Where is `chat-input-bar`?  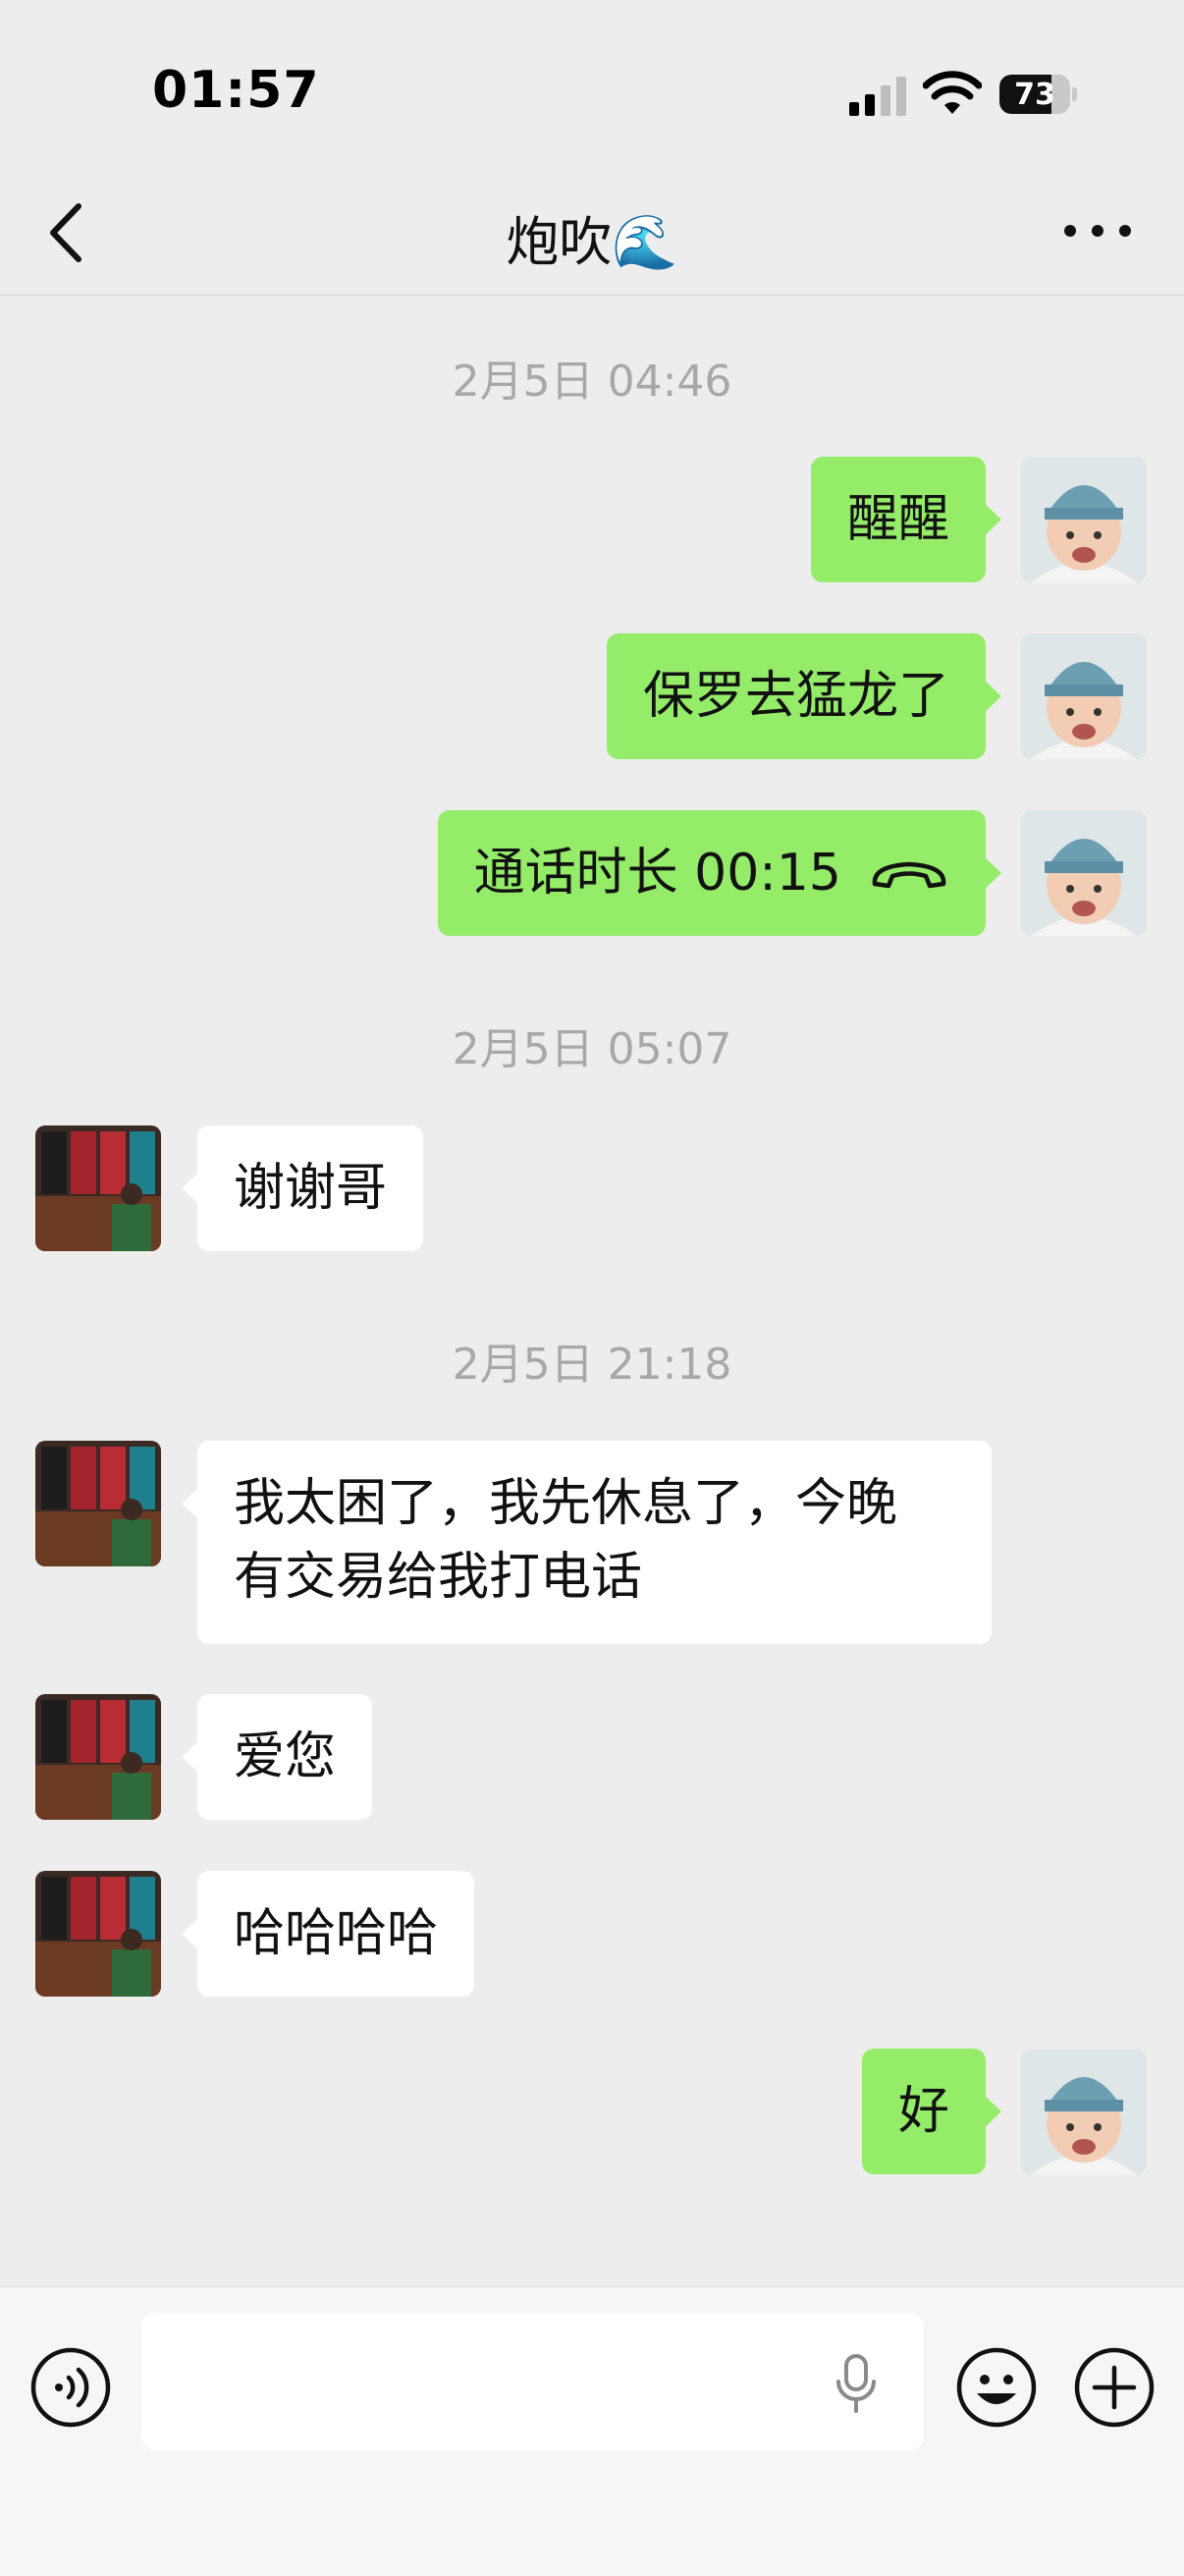 chat-input-bar is located at coordinates (592, 2431).